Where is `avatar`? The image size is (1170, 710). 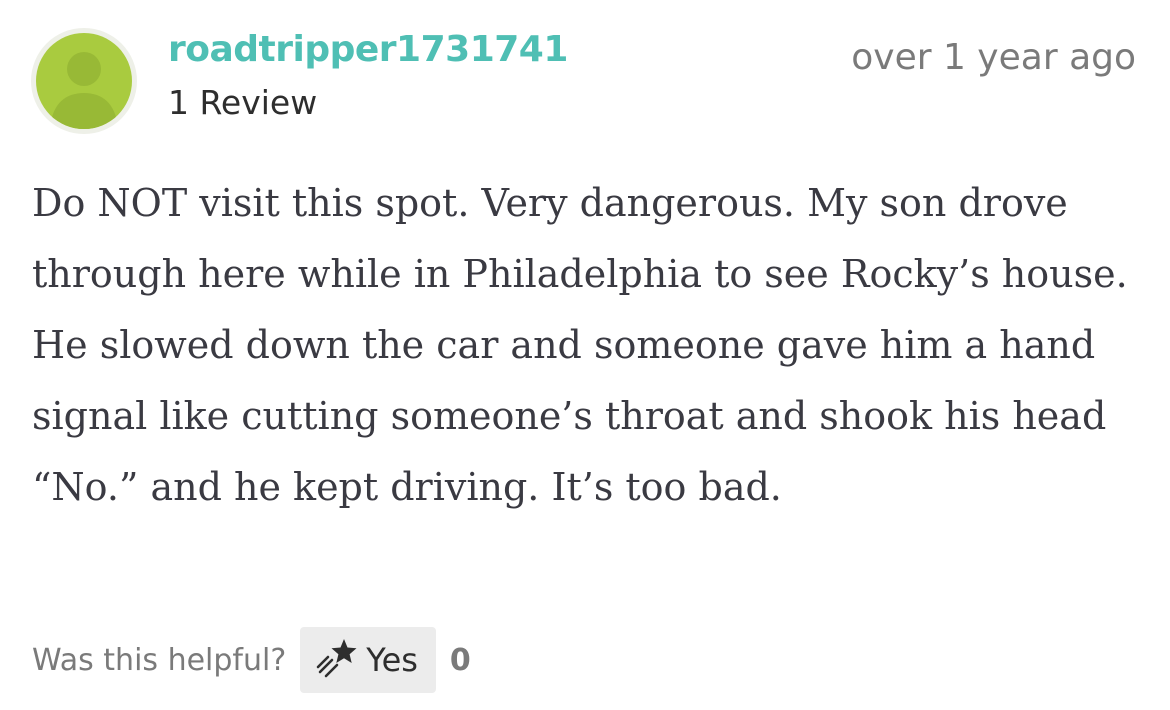
avatar is located at coordinates (84, 81).